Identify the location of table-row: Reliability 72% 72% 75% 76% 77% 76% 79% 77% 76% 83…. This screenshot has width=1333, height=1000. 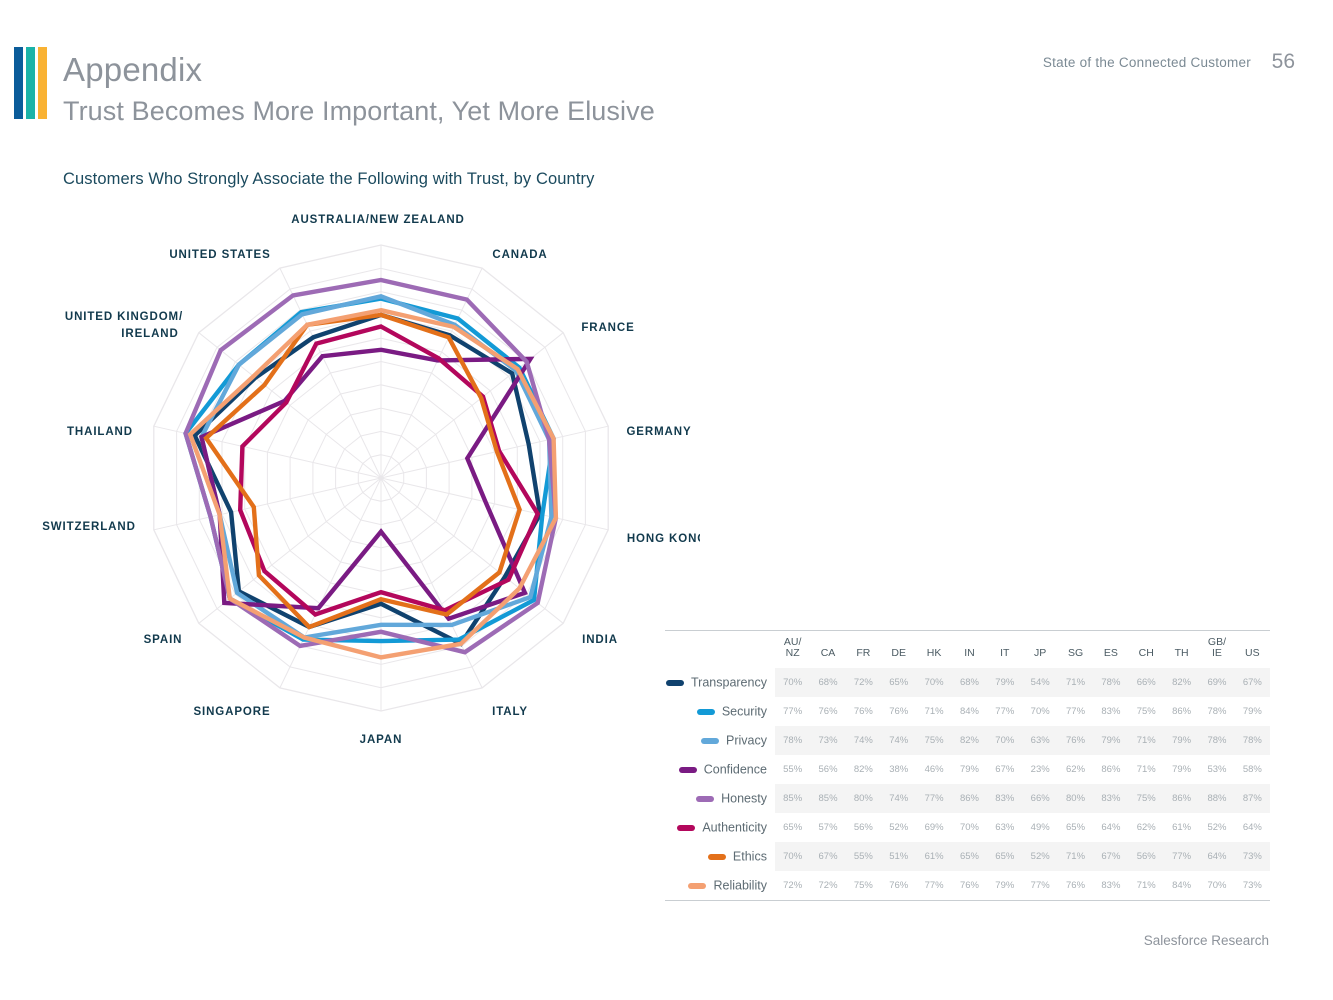
(967, 885).